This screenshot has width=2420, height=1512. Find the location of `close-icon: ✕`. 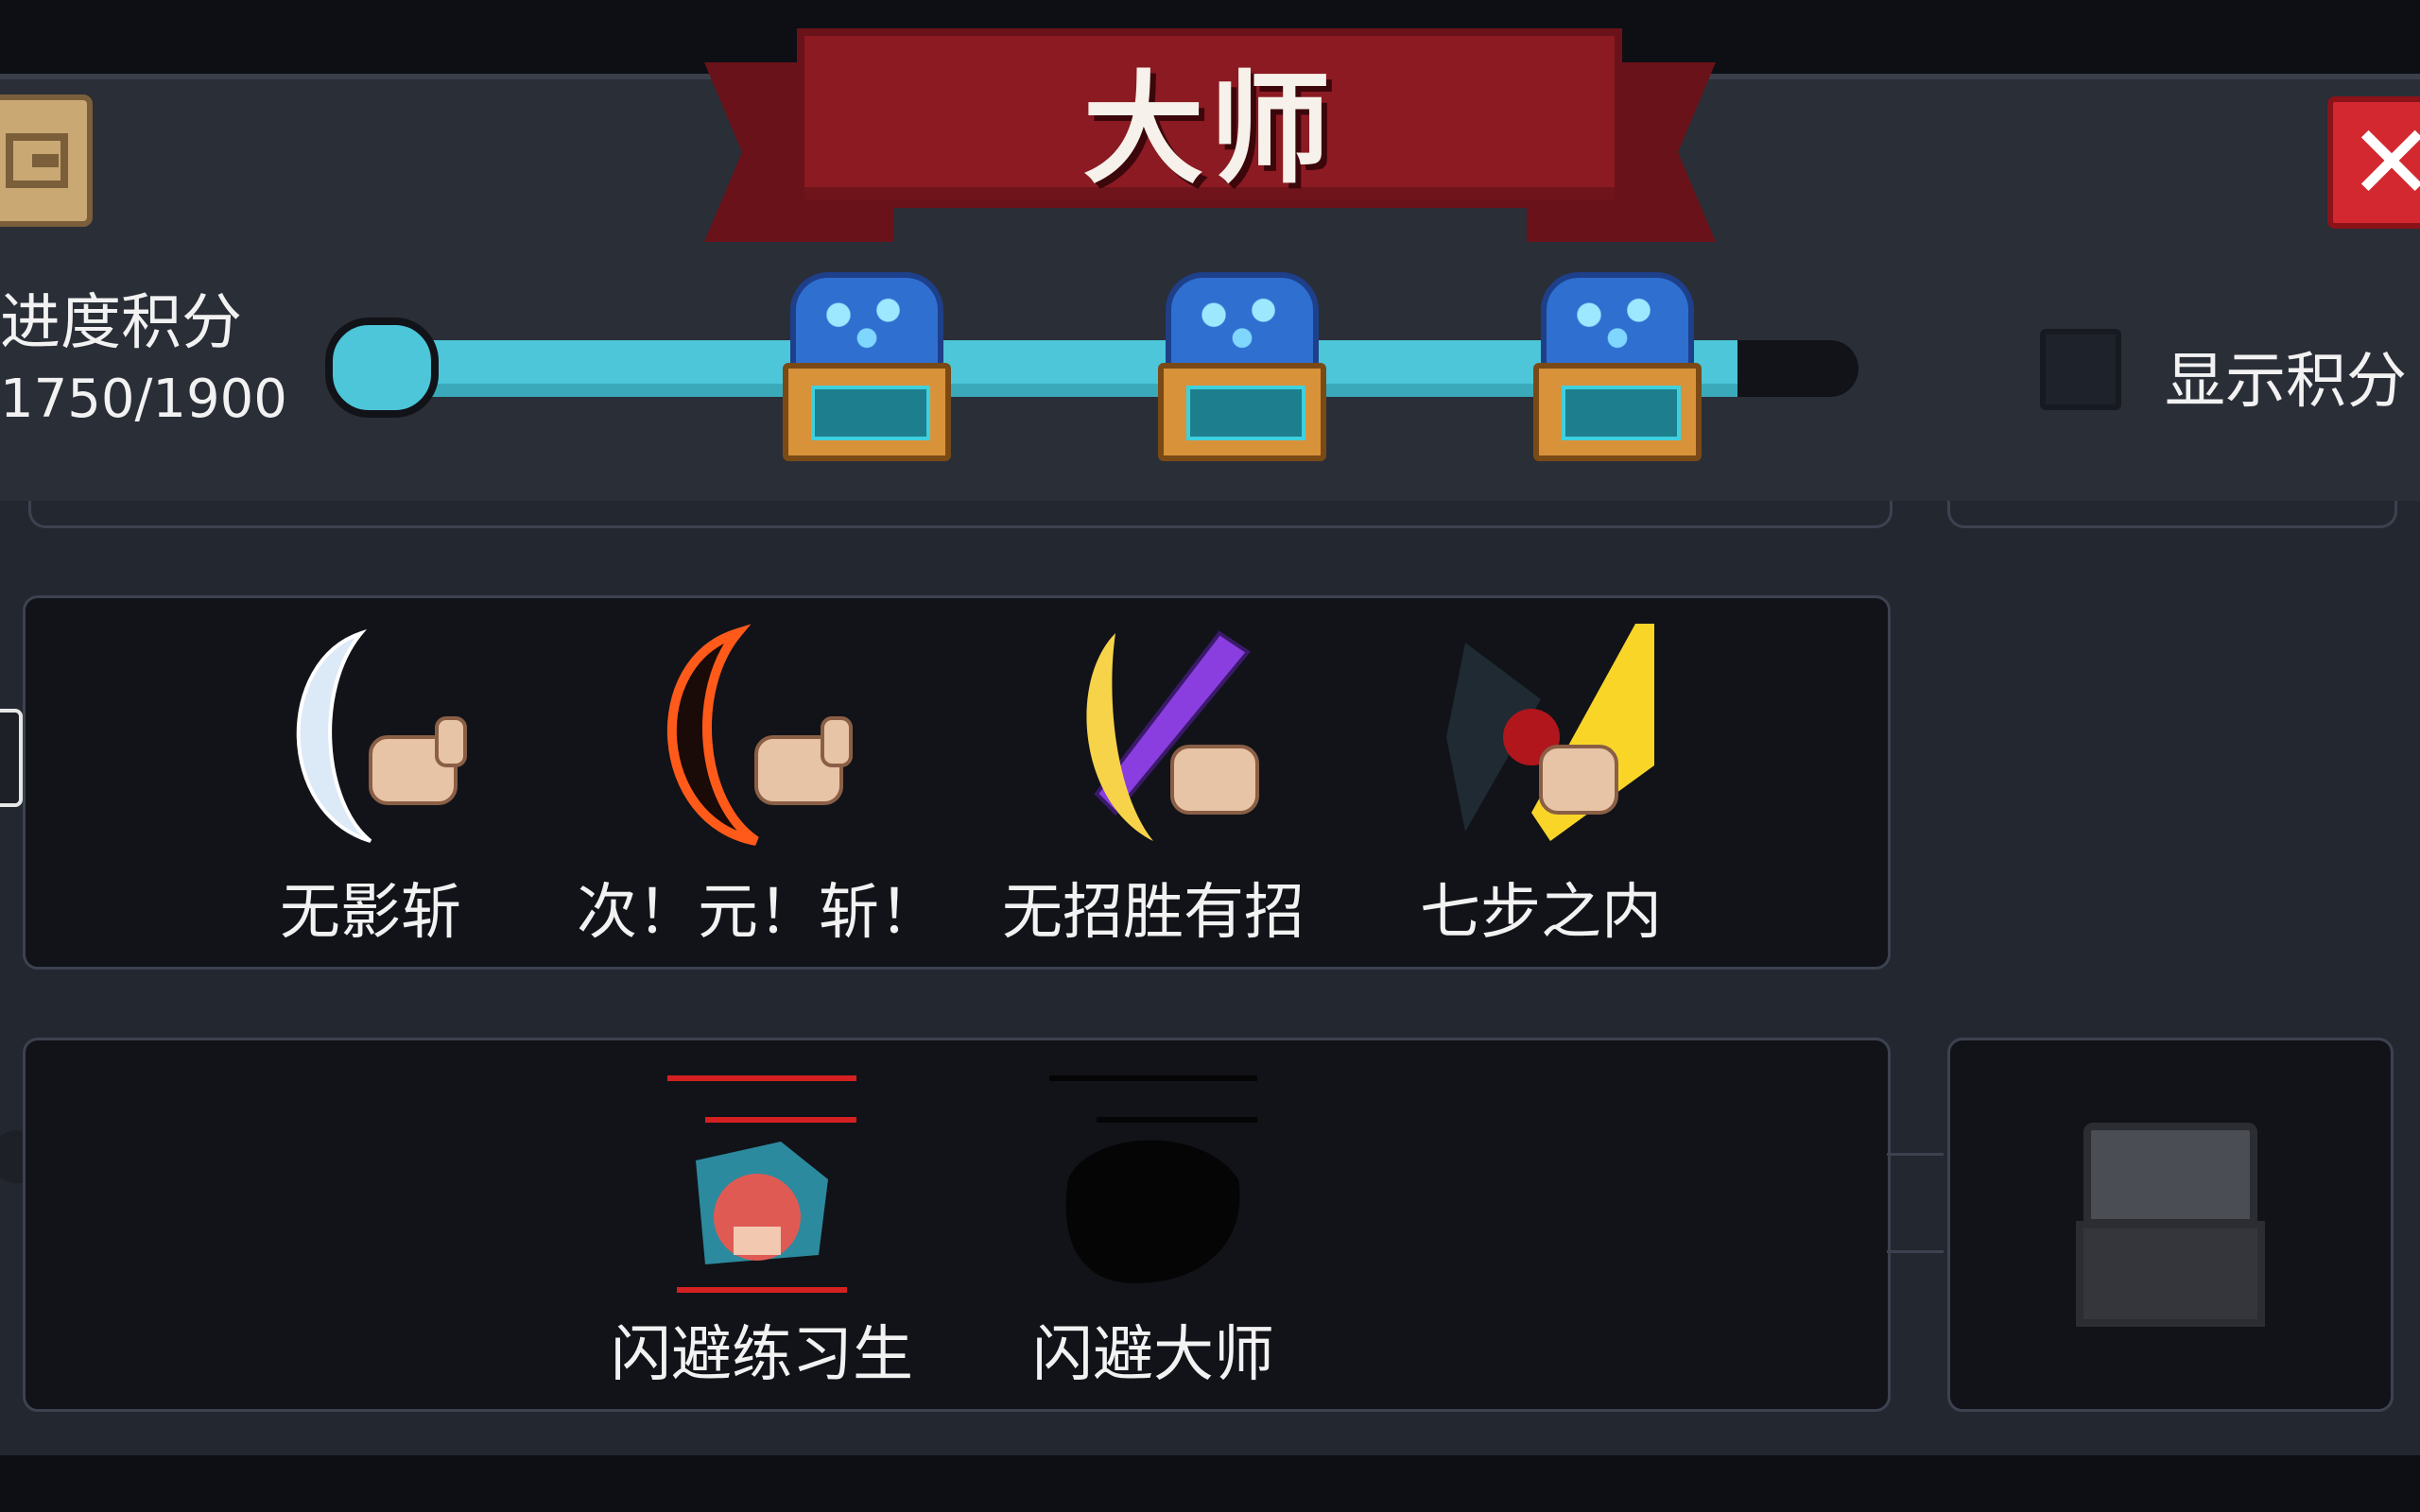

close-icon: ✕ is located at coordinates (2384, 162).